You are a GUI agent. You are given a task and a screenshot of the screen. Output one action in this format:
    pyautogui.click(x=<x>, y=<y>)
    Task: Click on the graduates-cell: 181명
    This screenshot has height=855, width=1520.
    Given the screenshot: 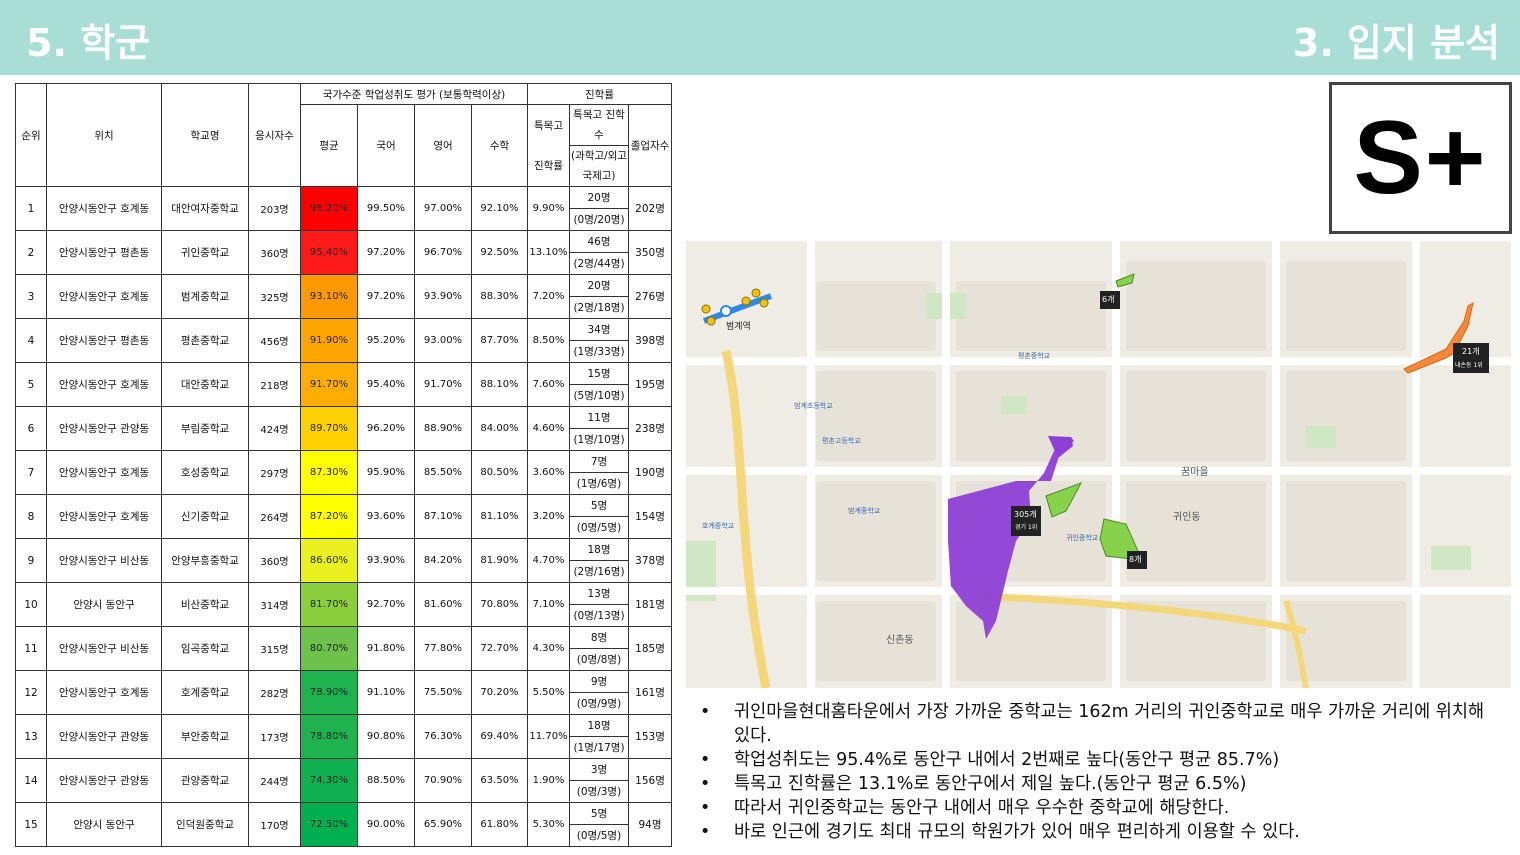 What is the action you would take?
    pyautogui.click(x=650, y=604)
    